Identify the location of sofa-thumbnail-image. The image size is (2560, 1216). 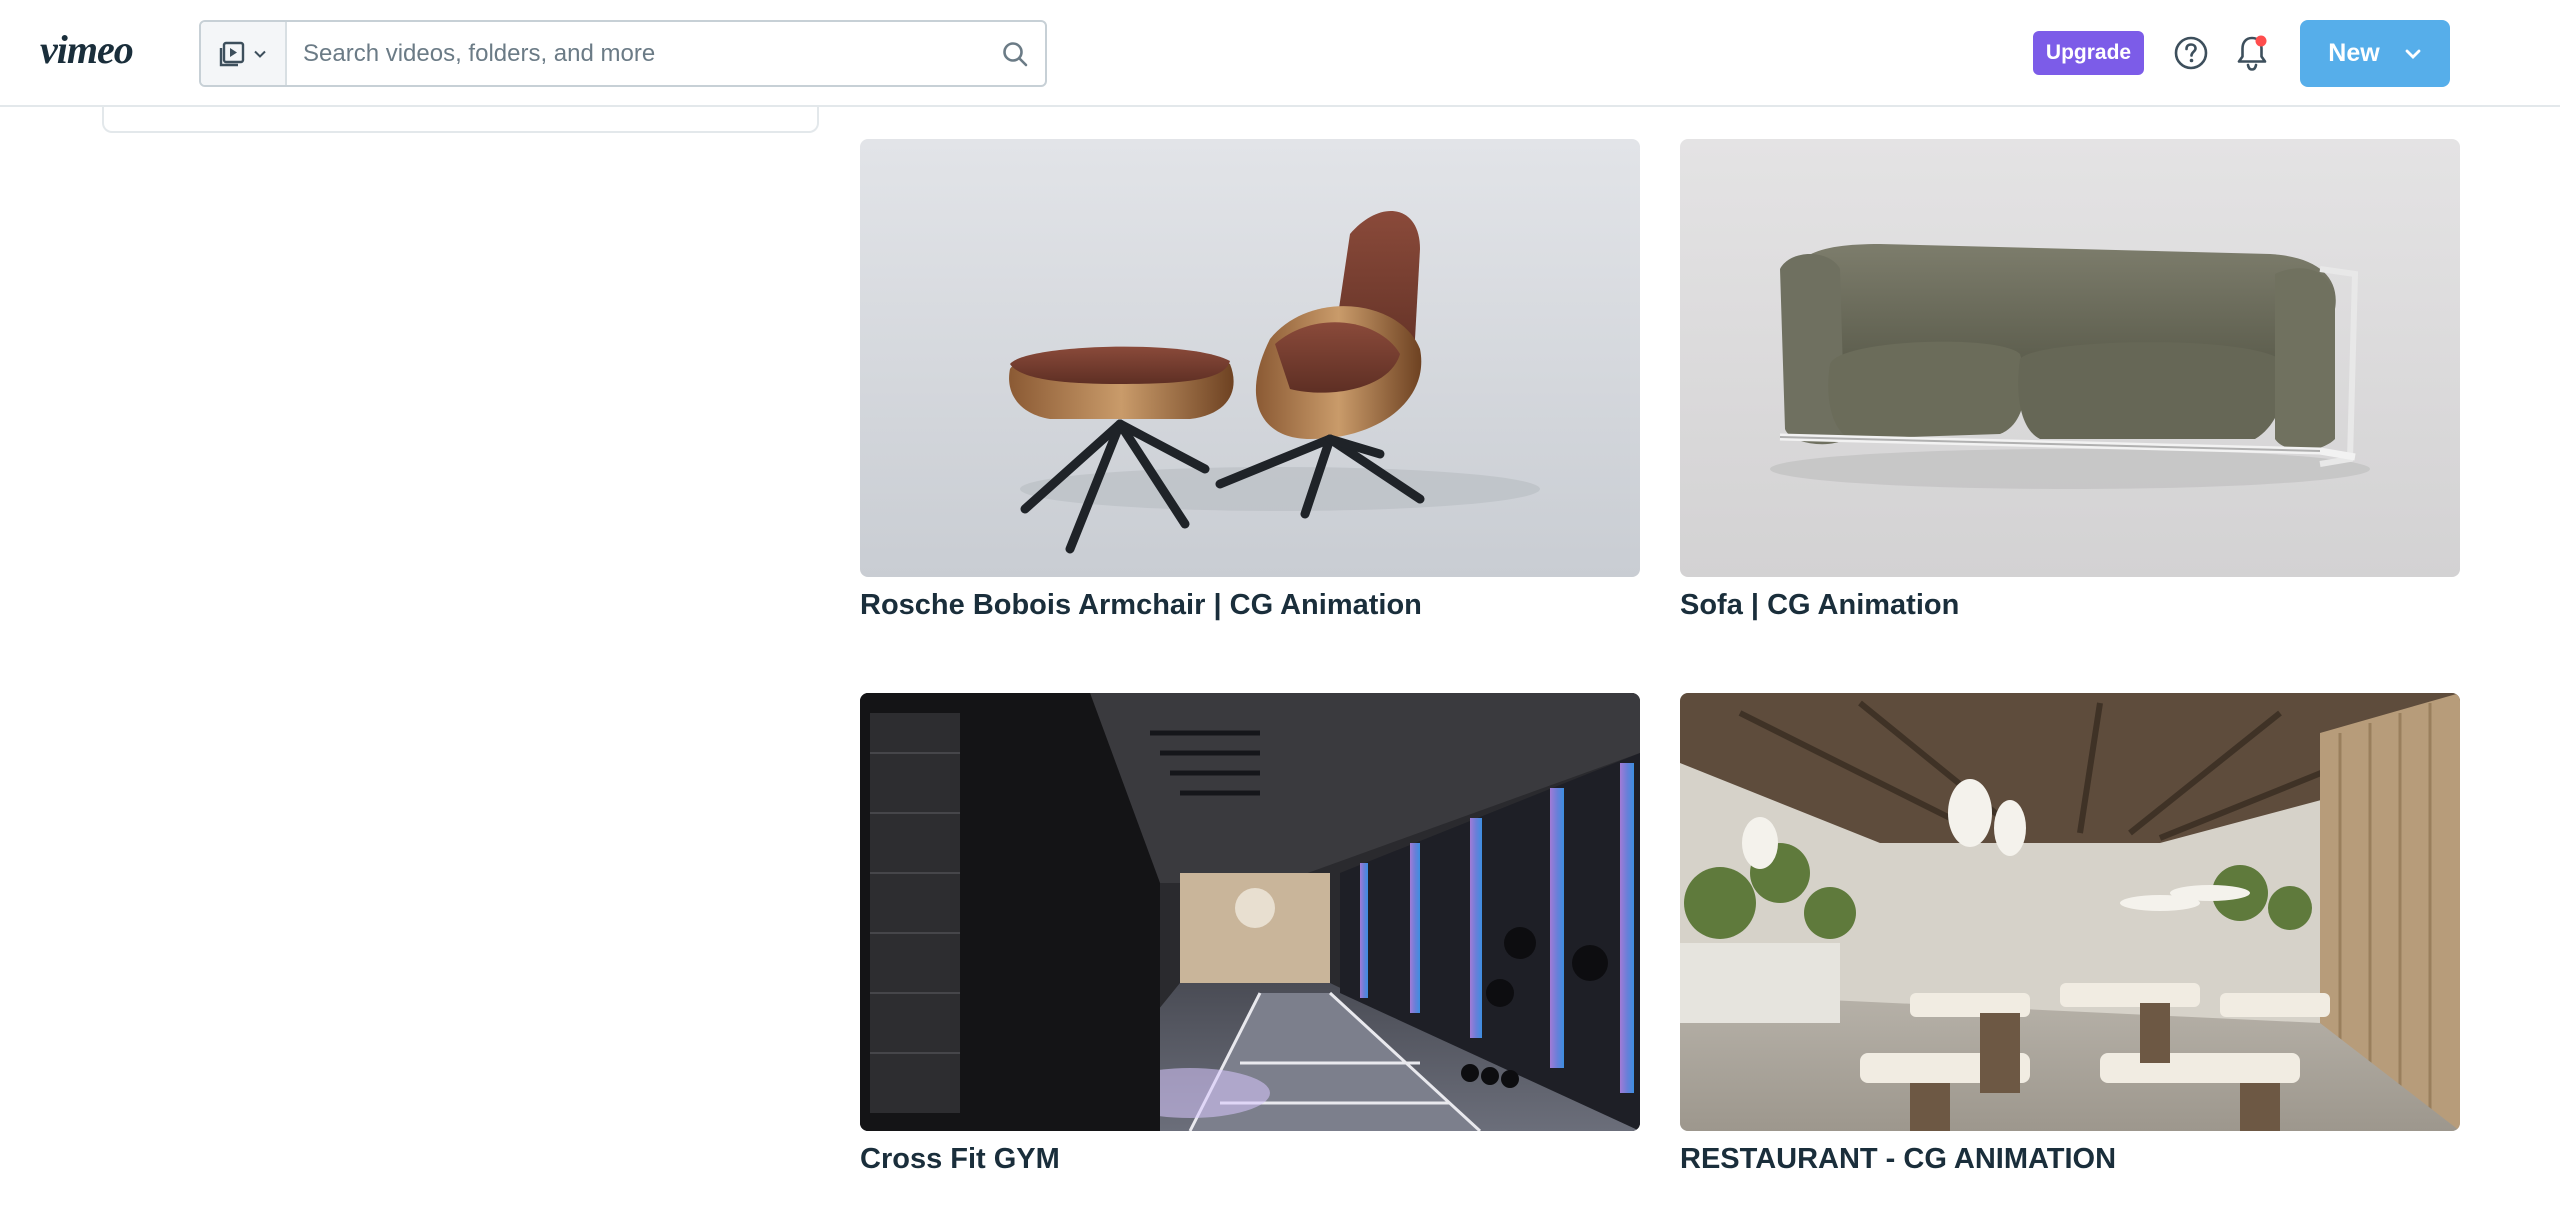
(2070, 358).